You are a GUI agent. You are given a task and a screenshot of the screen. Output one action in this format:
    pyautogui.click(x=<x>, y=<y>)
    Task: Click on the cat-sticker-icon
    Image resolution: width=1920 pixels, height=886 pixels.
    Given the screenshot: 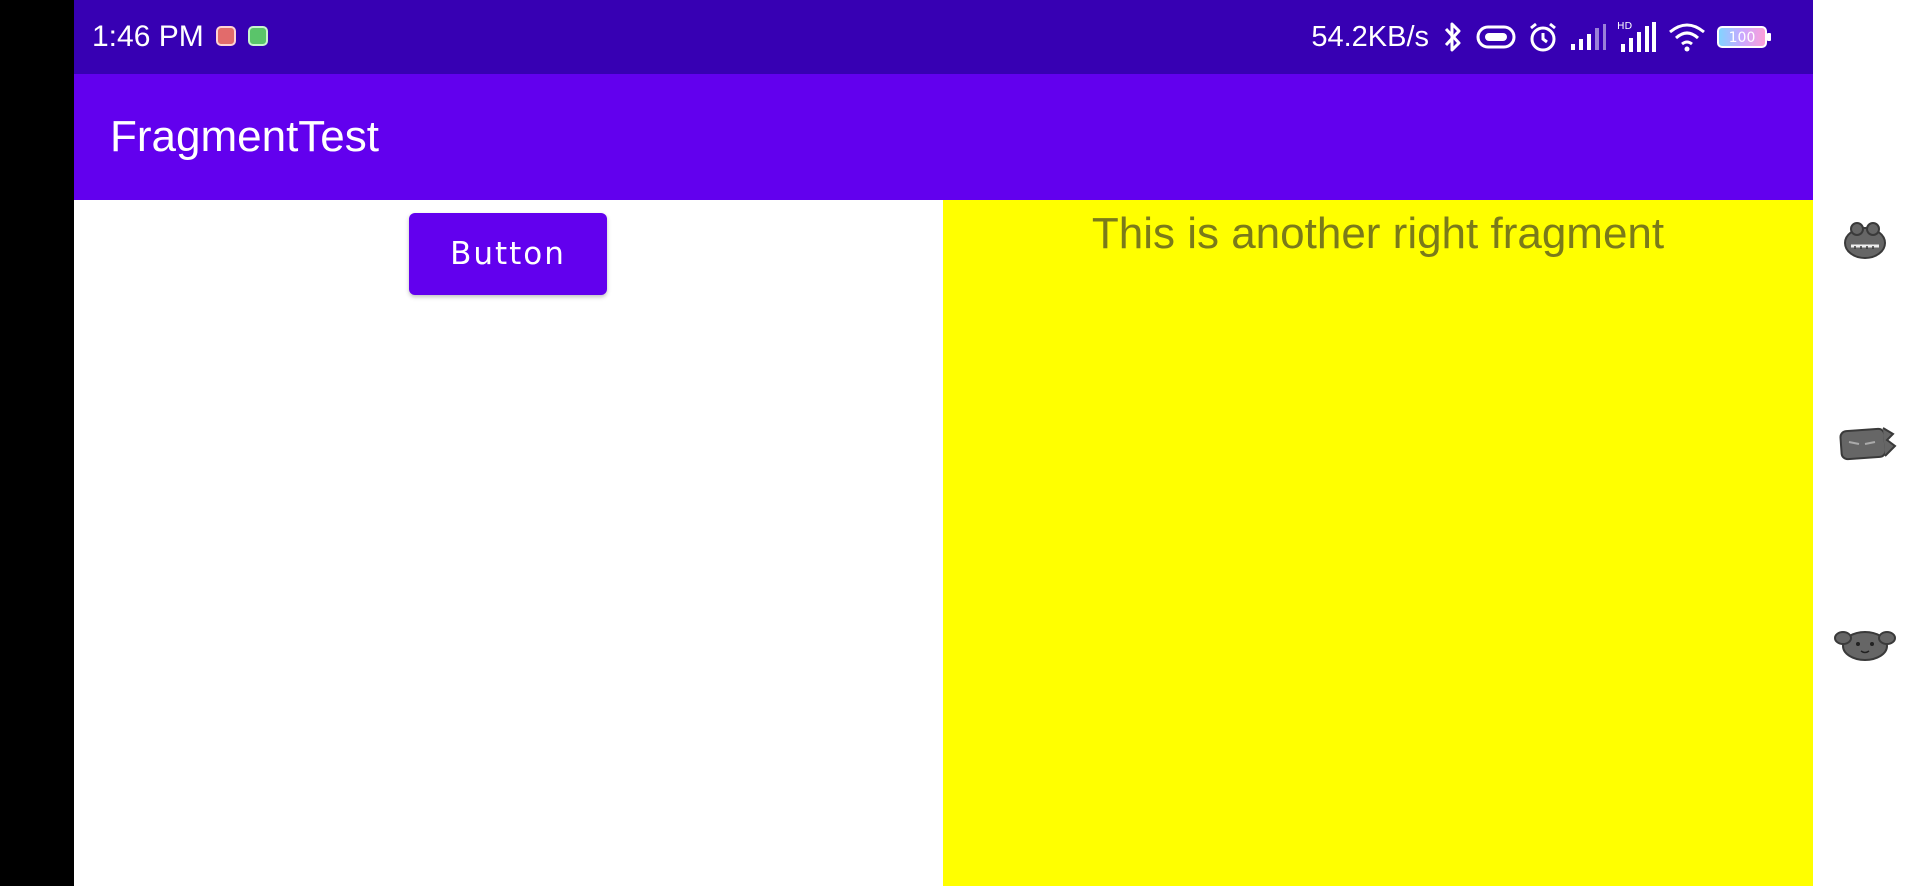 What is the action you would take?
    pyautogui.click(x=1867, y=443)
    